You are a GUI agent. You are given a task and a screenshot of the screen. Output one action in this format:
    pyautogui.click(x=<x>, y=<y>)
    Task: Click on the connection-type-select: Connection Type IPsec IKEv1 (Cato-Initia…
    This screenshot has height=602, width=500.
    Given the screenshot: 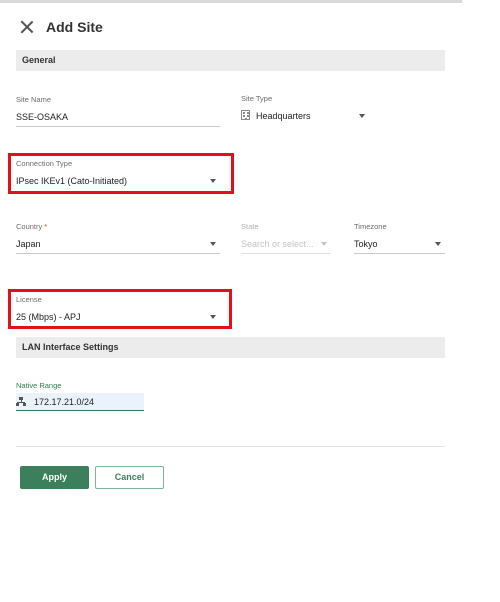 What is the action you would take?
    pyautogui.click(x=118, y=175)
    